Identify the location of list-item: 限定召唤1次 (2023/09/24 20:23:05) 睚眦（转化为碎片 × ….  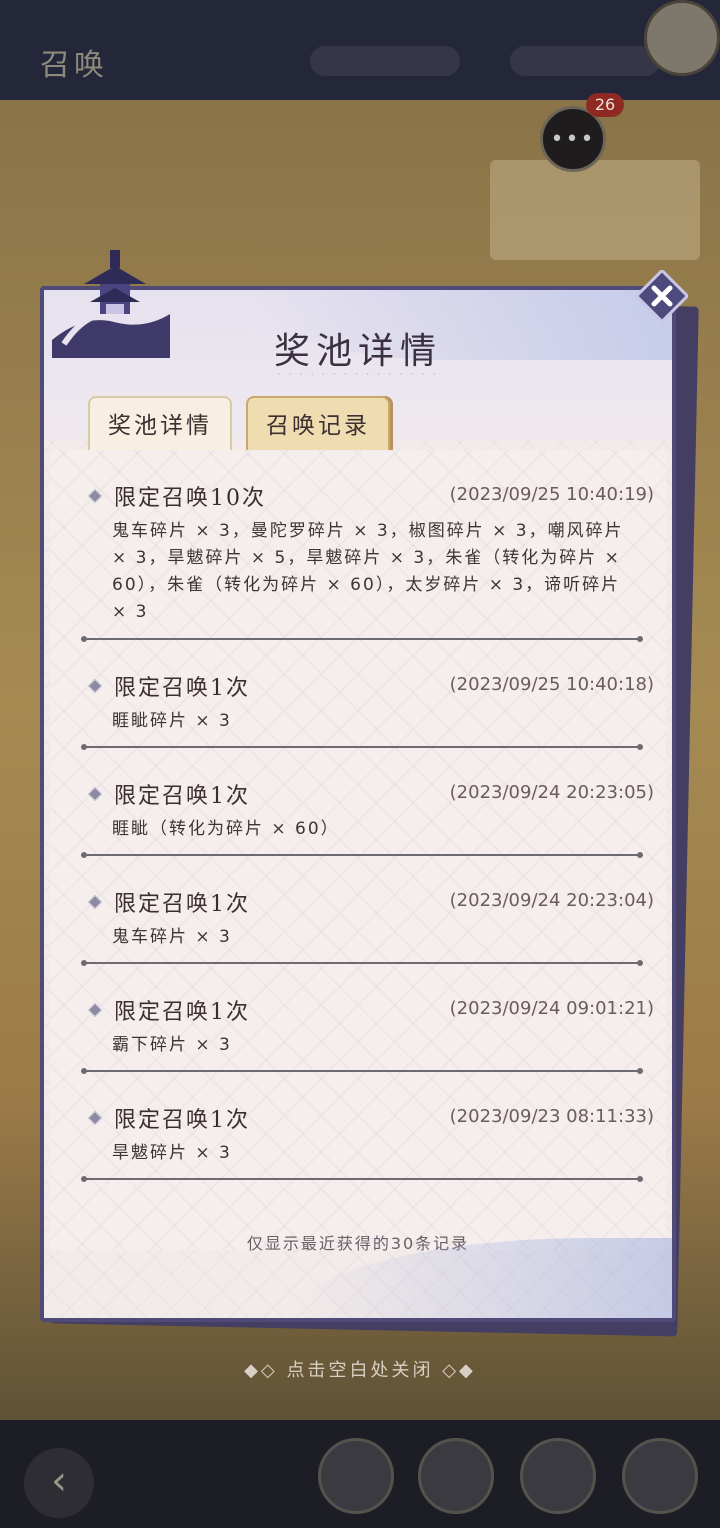
(368, 810).